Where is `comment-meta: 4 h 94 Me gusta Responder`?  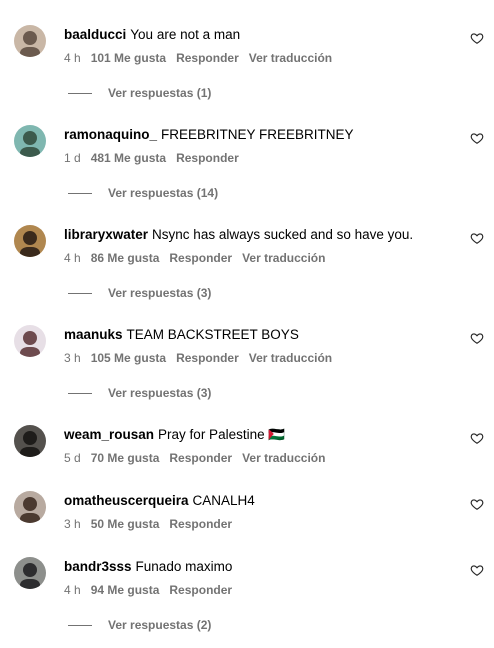 comment-meta: 4 h 94 Me gusta Responder is located at coordinates (153, 590).